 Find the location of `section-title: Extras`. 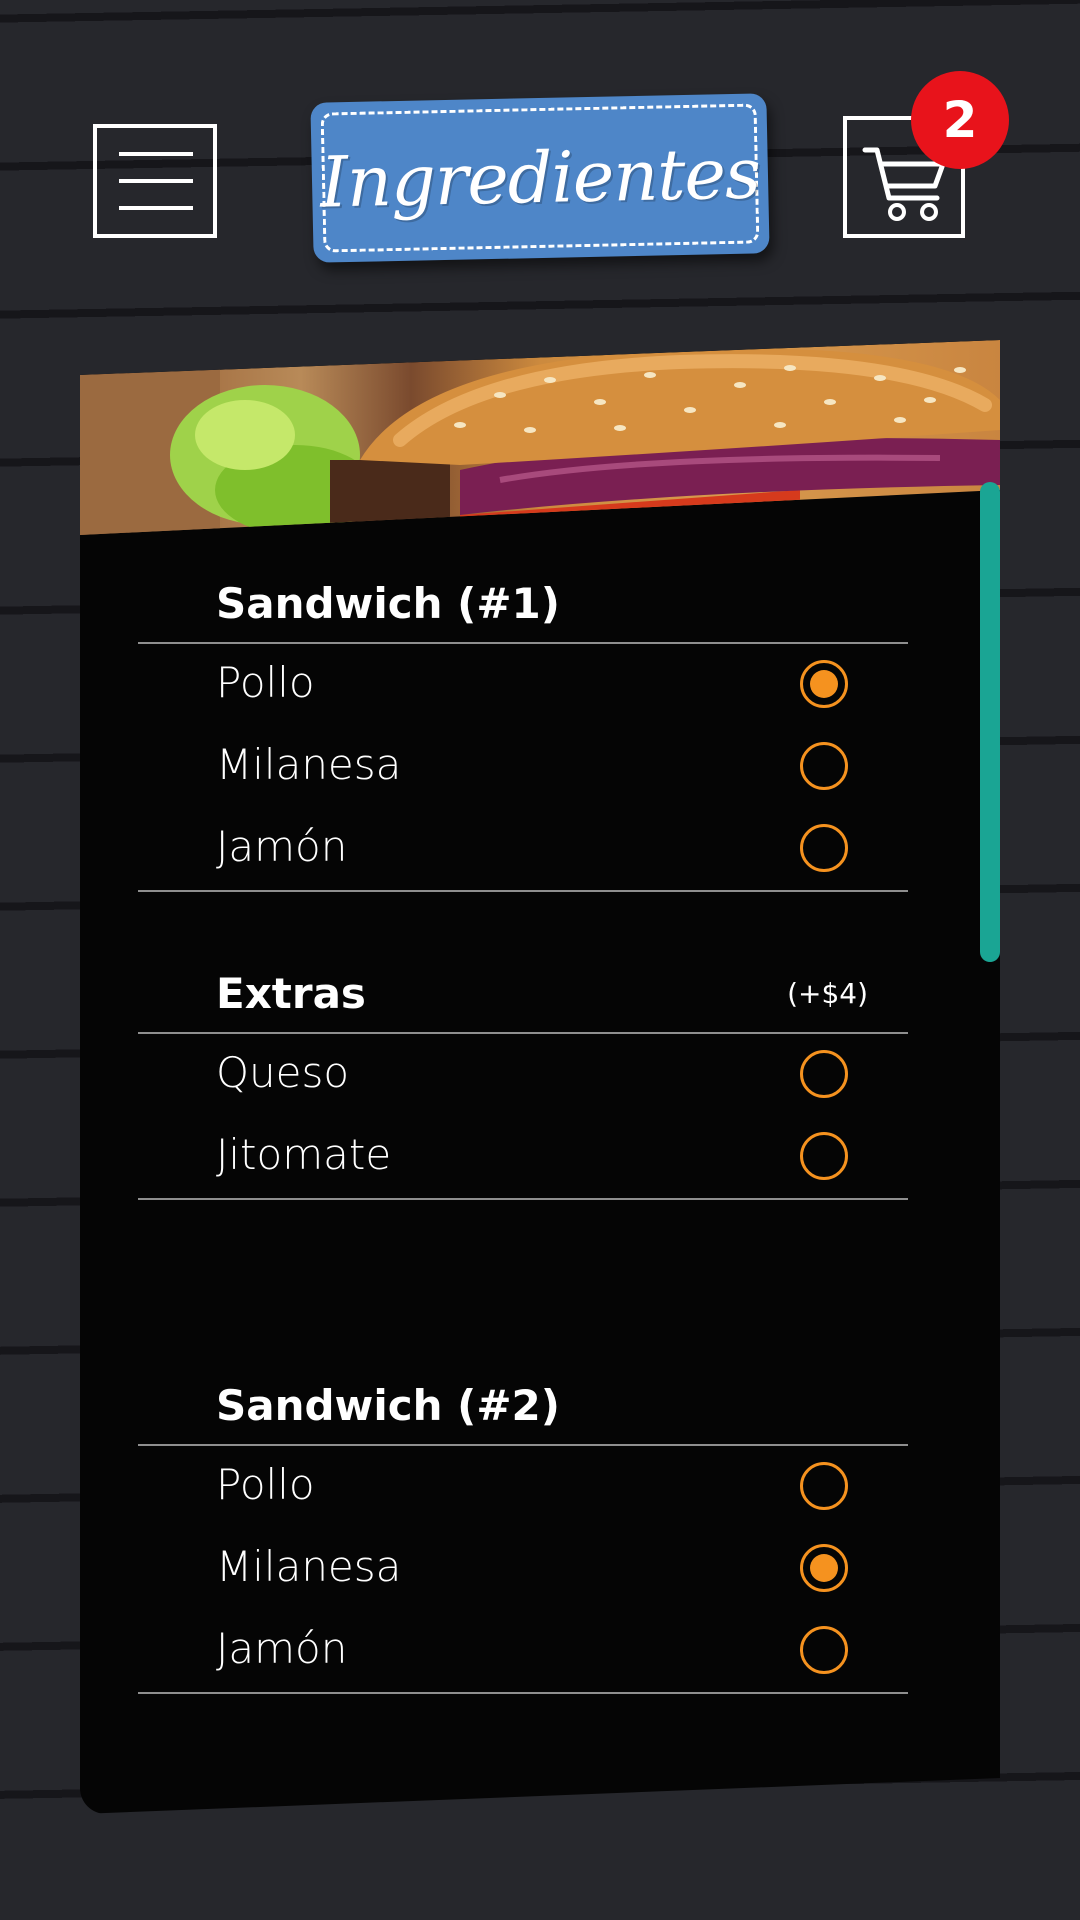

section-title: Extras is located at coordinates (291, 993).